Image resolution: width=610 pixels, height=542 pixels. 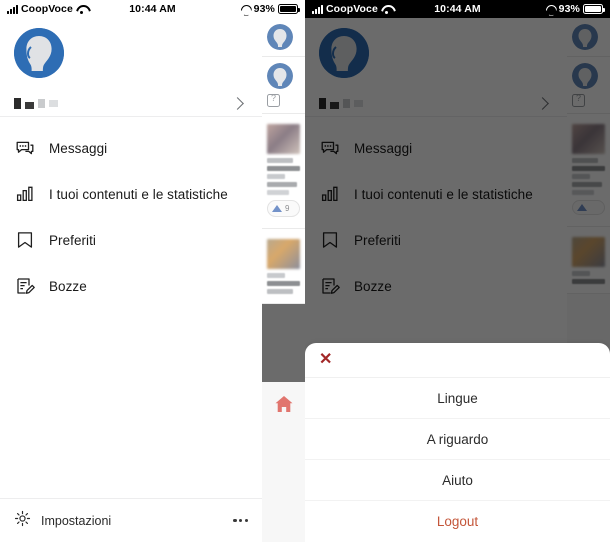 I want to click on status-bar-left: CoopVoce 10:44 AM 93%, so click(x=152, y=9).